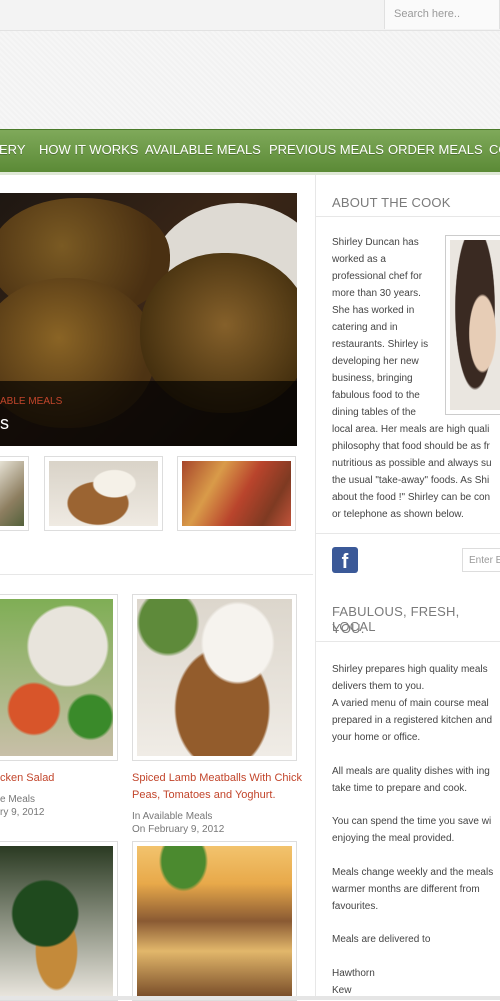  I want to click on meal-date: On February 9, 2012, so click(178, 829).